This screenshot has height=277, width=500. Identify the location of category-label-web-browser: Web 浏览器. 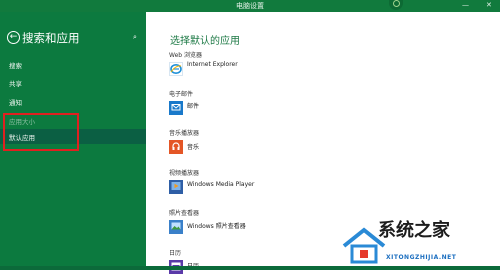
(185, 55).